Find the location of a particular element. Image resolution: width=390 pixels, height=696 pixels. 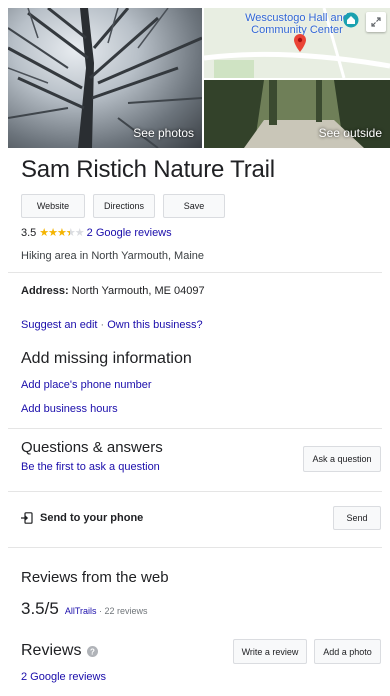

web-reviews-heading: Reviews from the web is located at coordinates (95, 577).